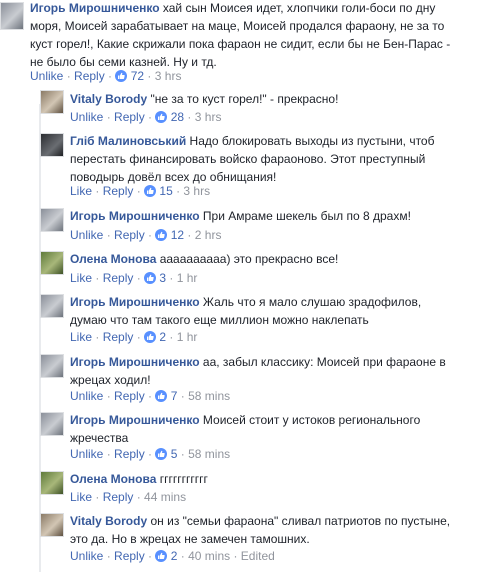 The image size is (481, 572). What do you see at coordinates (150, 396) in the screenshot?
I see `comment-actions: Unlike · Reply · 7 · 58 mins` at bounding box center [150, 396].